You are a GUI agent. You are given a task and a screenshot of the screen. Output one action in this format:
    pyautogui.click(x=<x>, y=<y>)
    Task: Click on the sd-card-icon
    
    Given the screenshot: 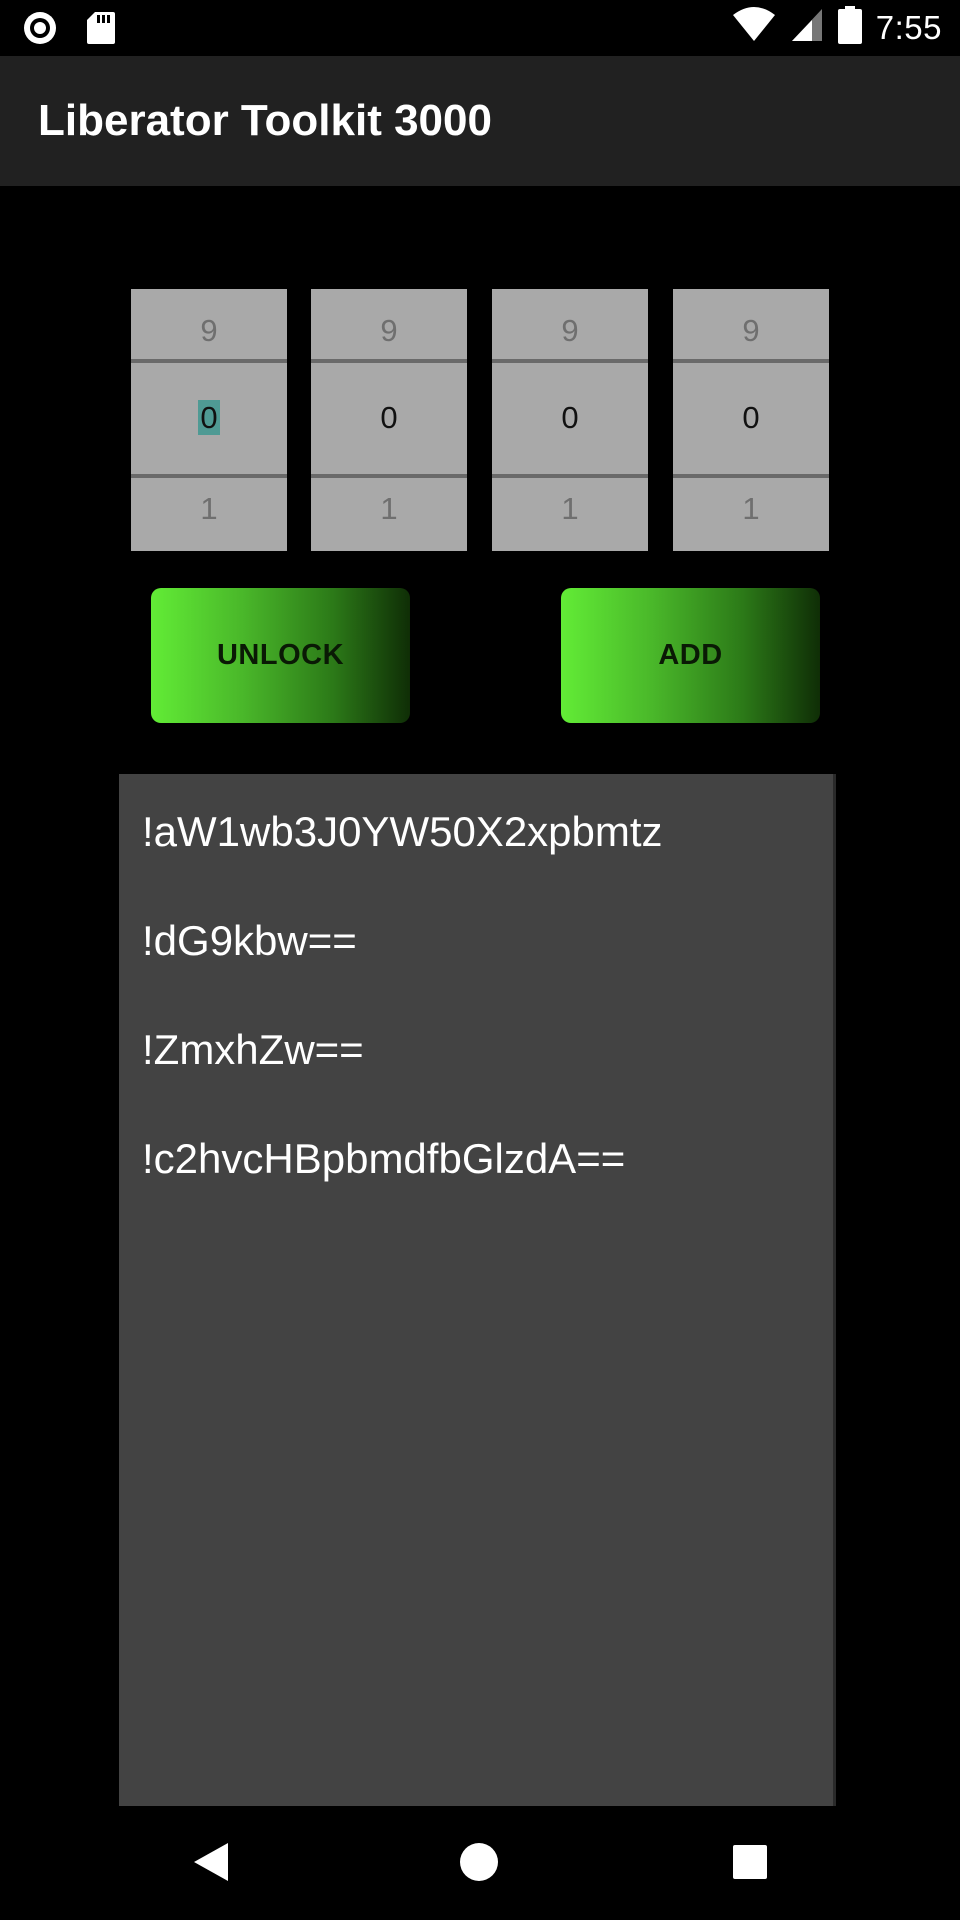 What is the action you would take?
    pyautogui.click(x=101, y=30)
    